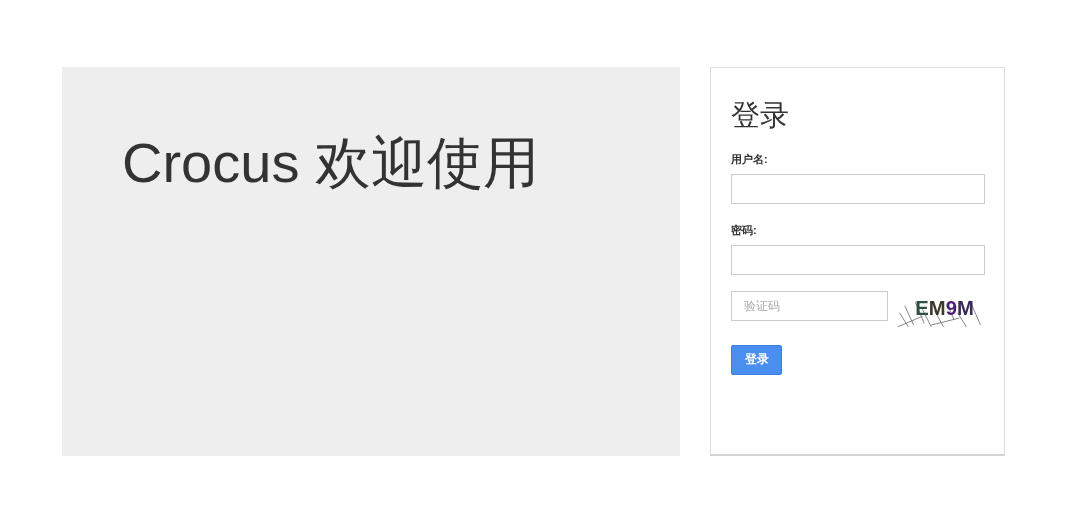  What do you see at coordinates (940, 310) in the screenshot?
I see `captcha-image: EM9M` at bounding box center [940, 310].